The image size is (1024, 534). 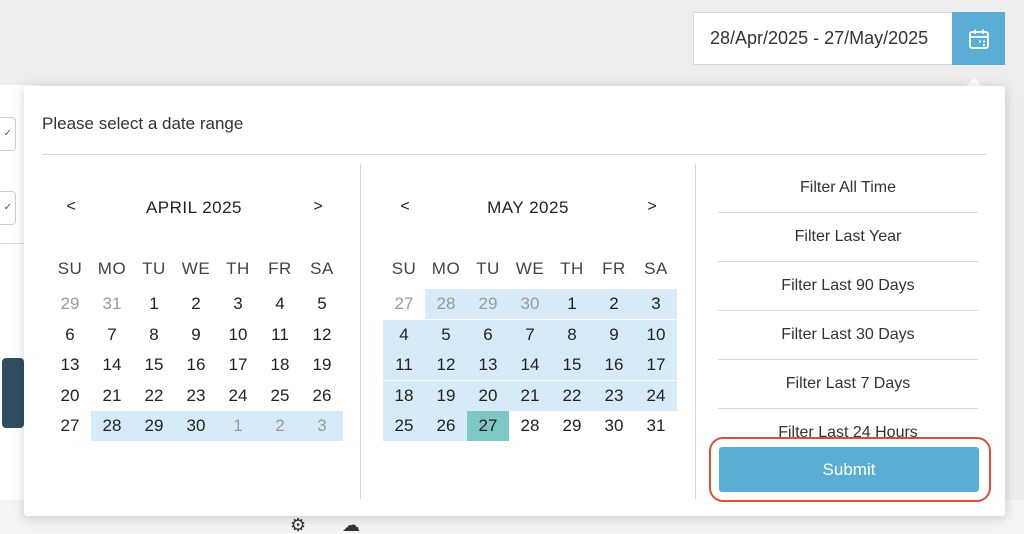 I want to click on filter-last-7-days: Filter Last 7 Days, so click(x=848, y=384).